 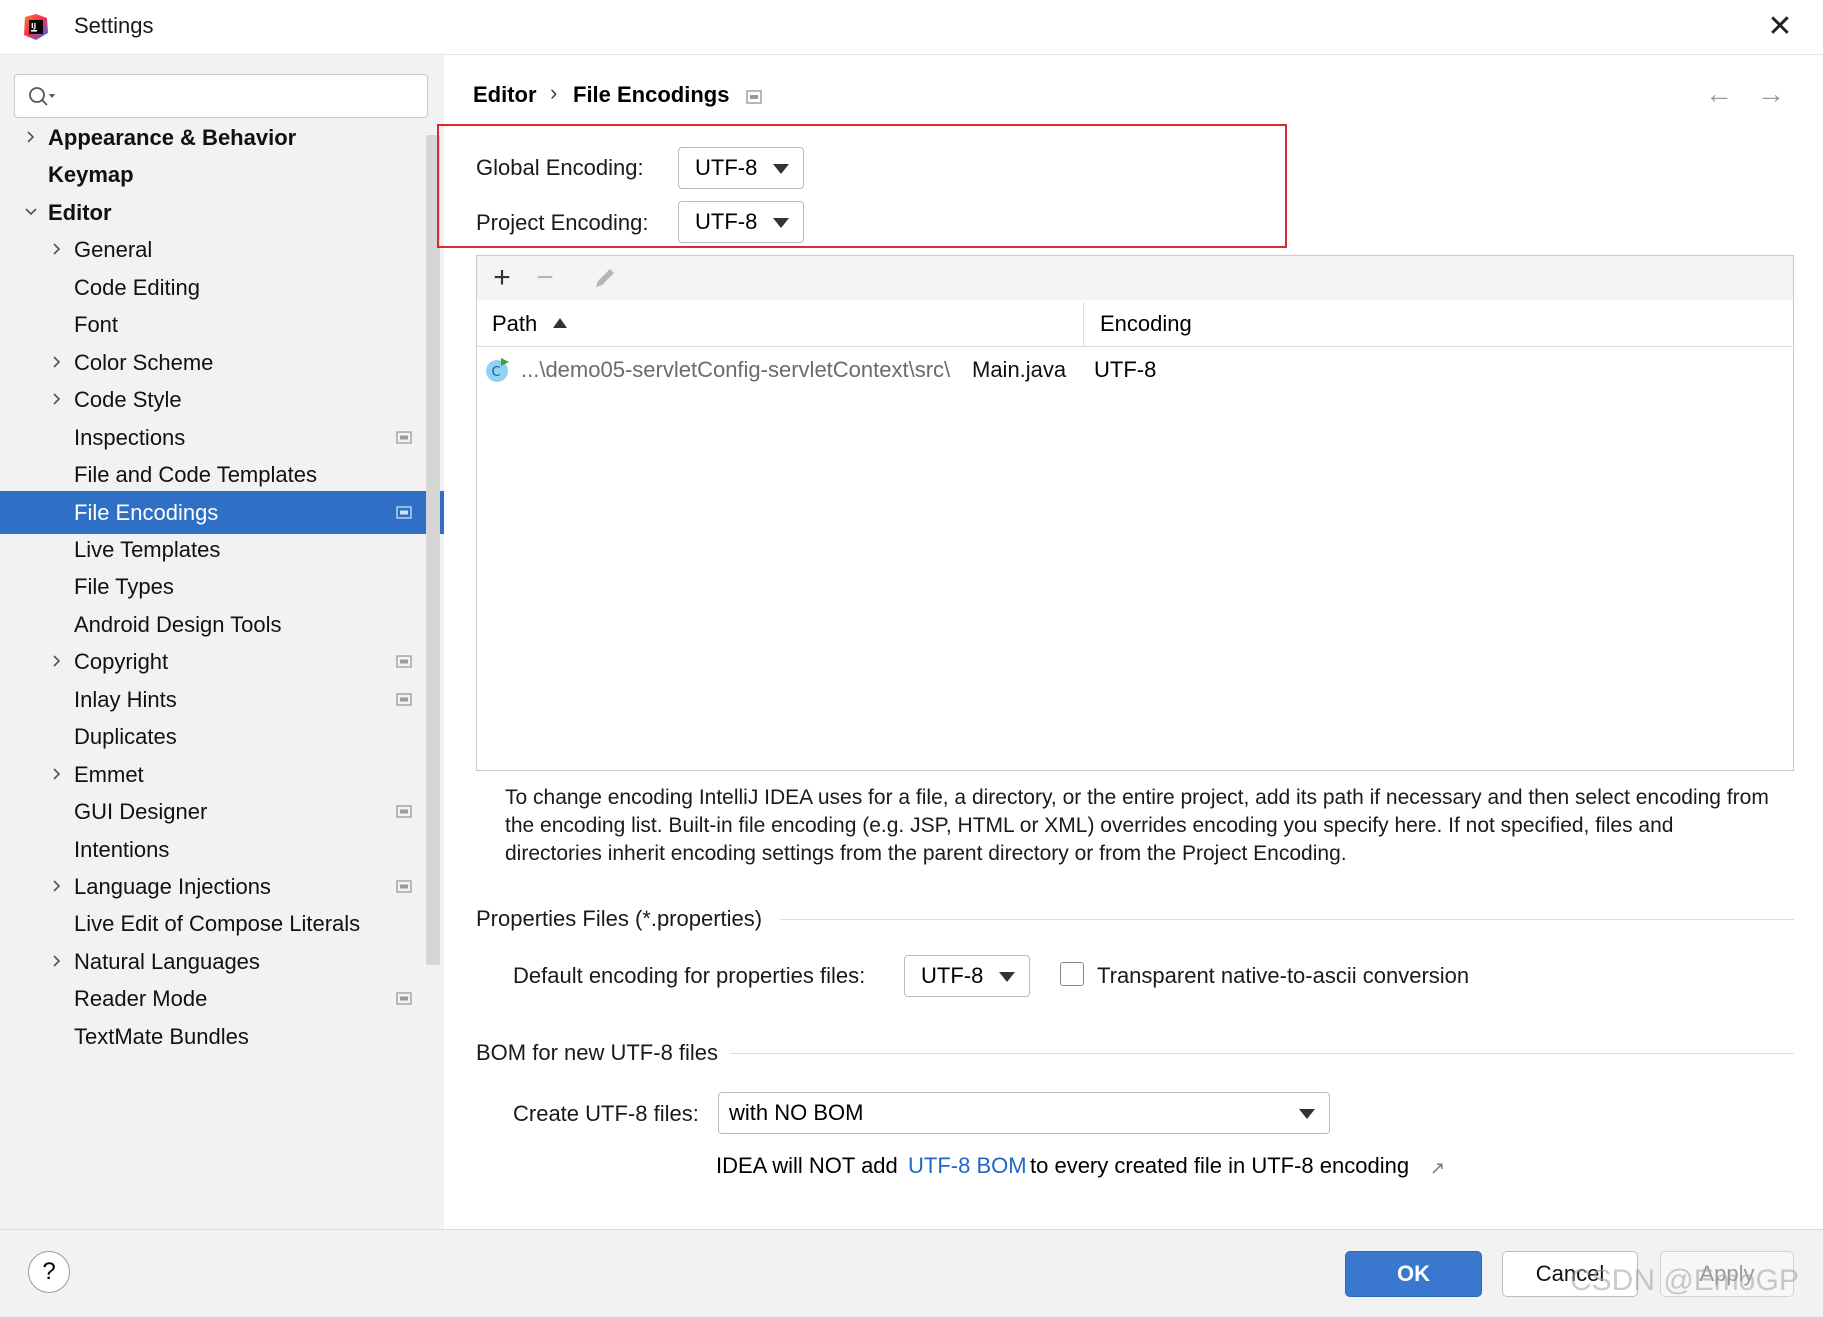 What do you see at coordinates (1135, 278) in the screenshot?
I see `table-toolbar: + −` at bounding box center [1135, 278].